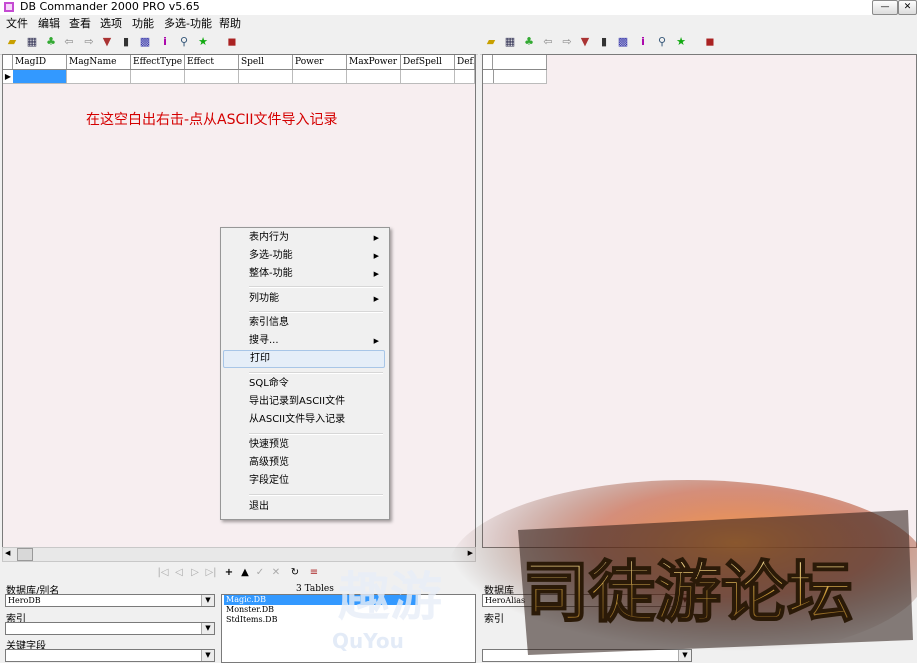 The height and width of the screenshot is (663, 917). I want to click on right-keyfield-select: ▼, so click(587, 655).